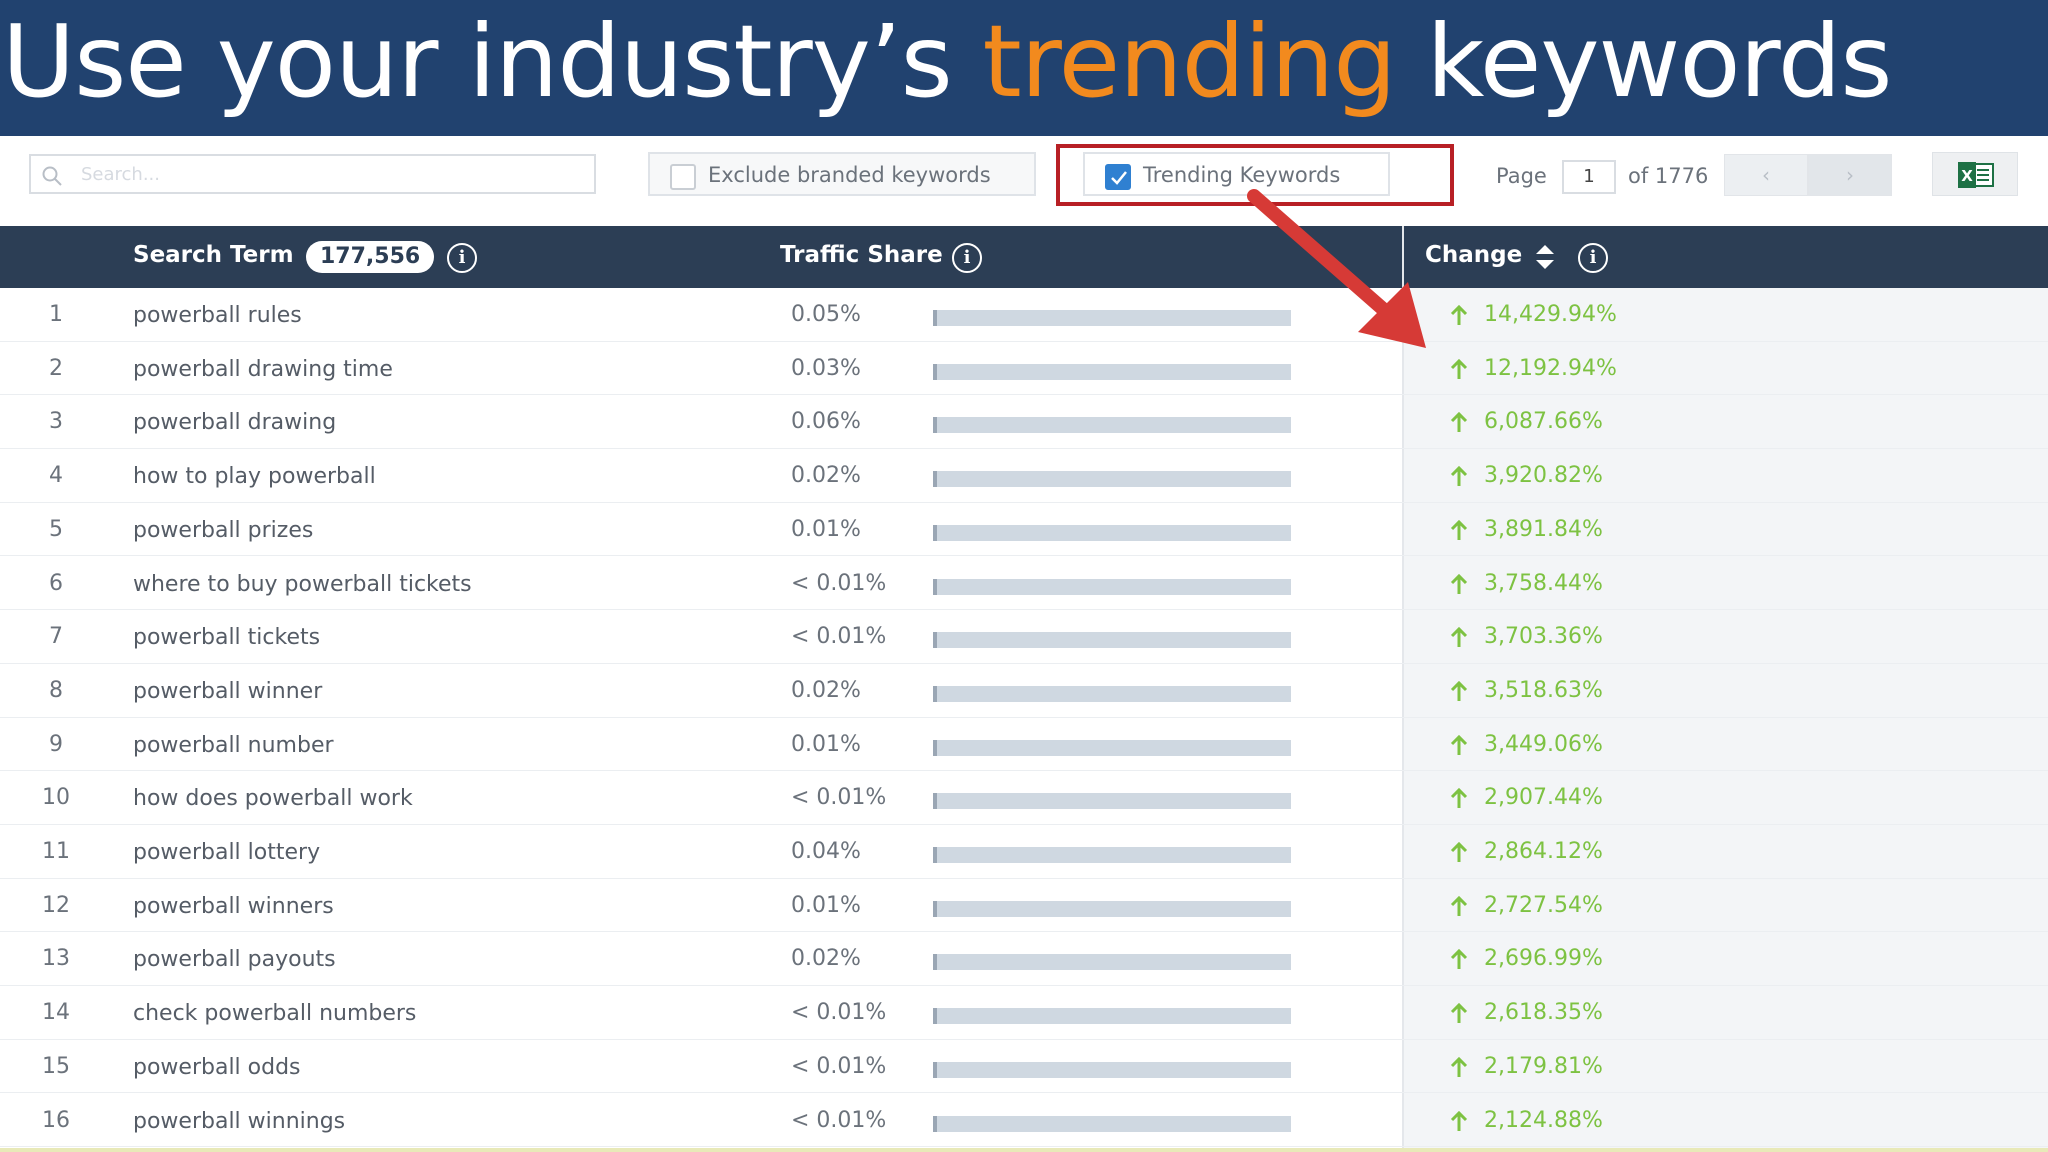 The image size is (2048, 1152). Describe the element at coordinates (274, 1013) in the screenshot. I see `search-term-link: check powerball numbers` at that location.